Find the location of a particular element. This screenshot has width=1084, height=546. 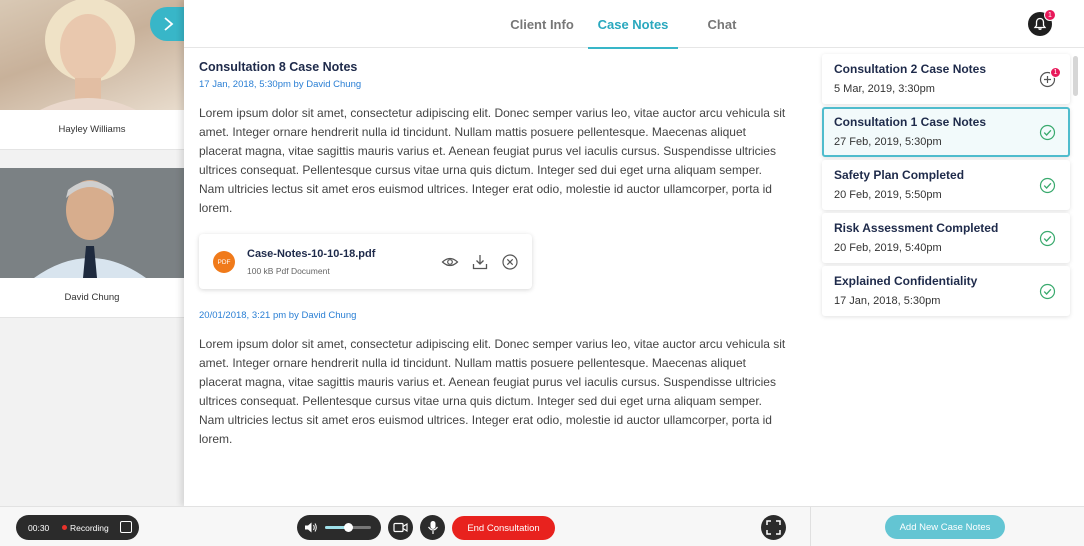

expand-panel-button is located at coordinates (168, 24).